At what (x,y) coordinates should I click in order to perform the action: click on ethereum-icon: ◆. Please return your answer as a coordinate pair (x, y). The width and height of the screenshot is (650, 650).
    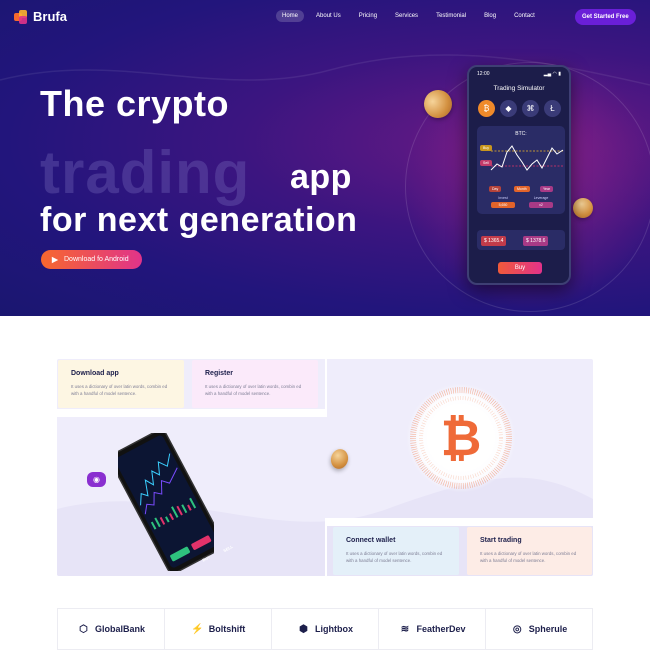
    Looking at the image, I should click on (508, 108).